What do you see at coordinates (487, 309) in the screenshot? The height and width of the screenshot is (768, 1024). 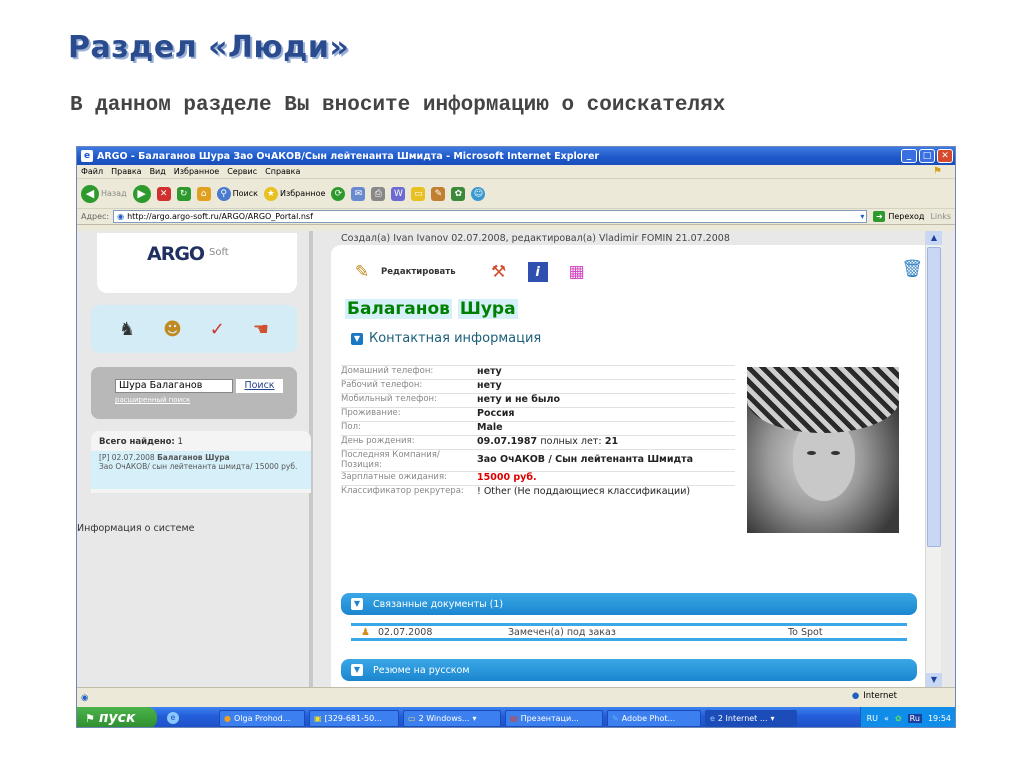 I see `person-first-name: Шура` at bounding box center [487, 309].